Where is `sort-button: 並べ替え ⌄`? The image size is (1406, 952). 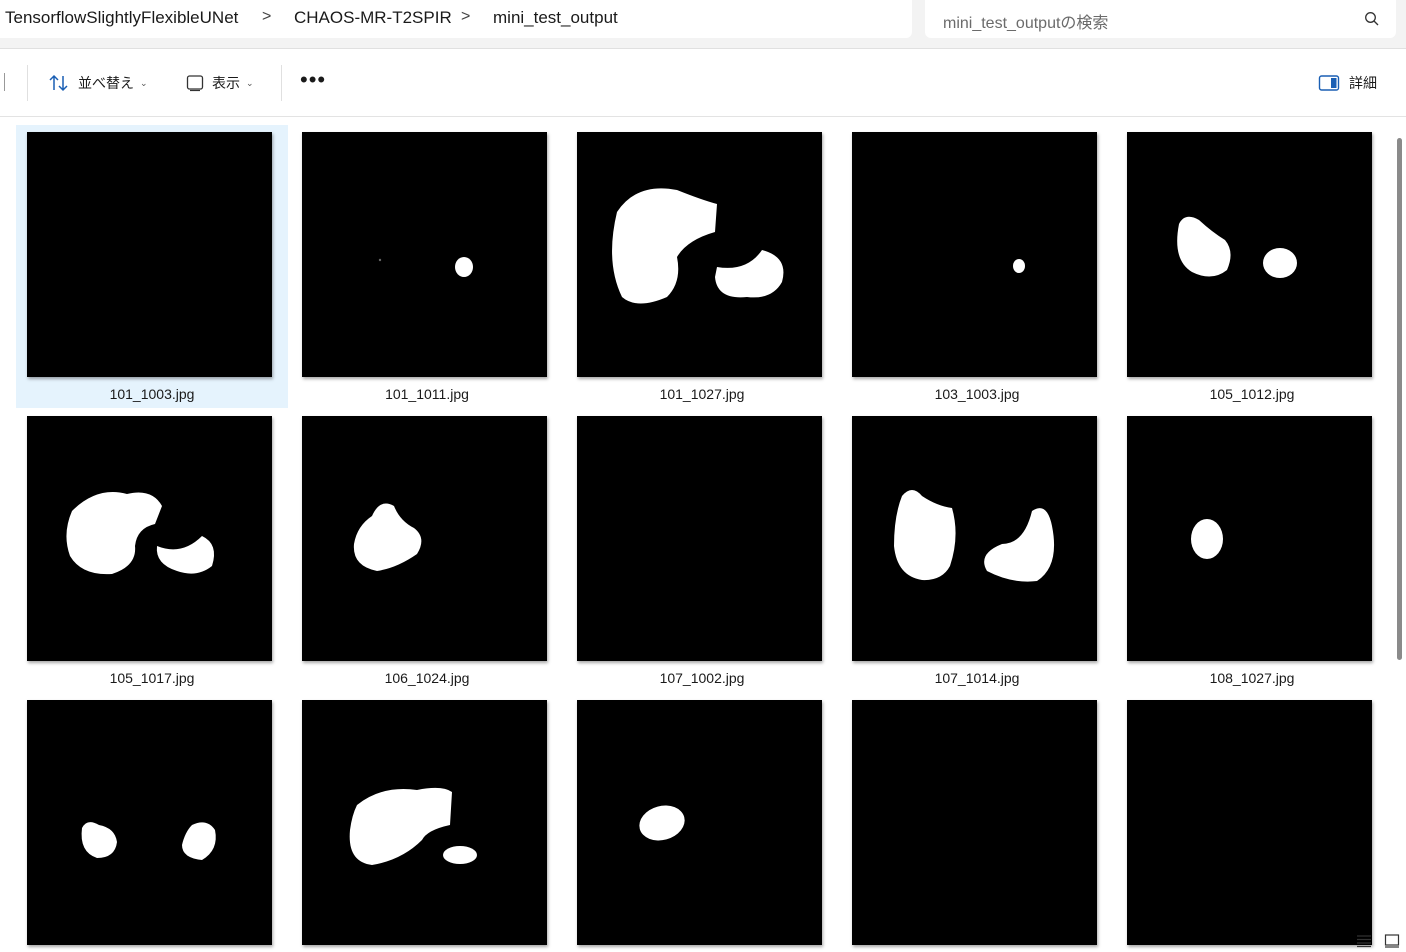
sort-button: 並べ替え ⌄ is located at coordinates (98, 83).